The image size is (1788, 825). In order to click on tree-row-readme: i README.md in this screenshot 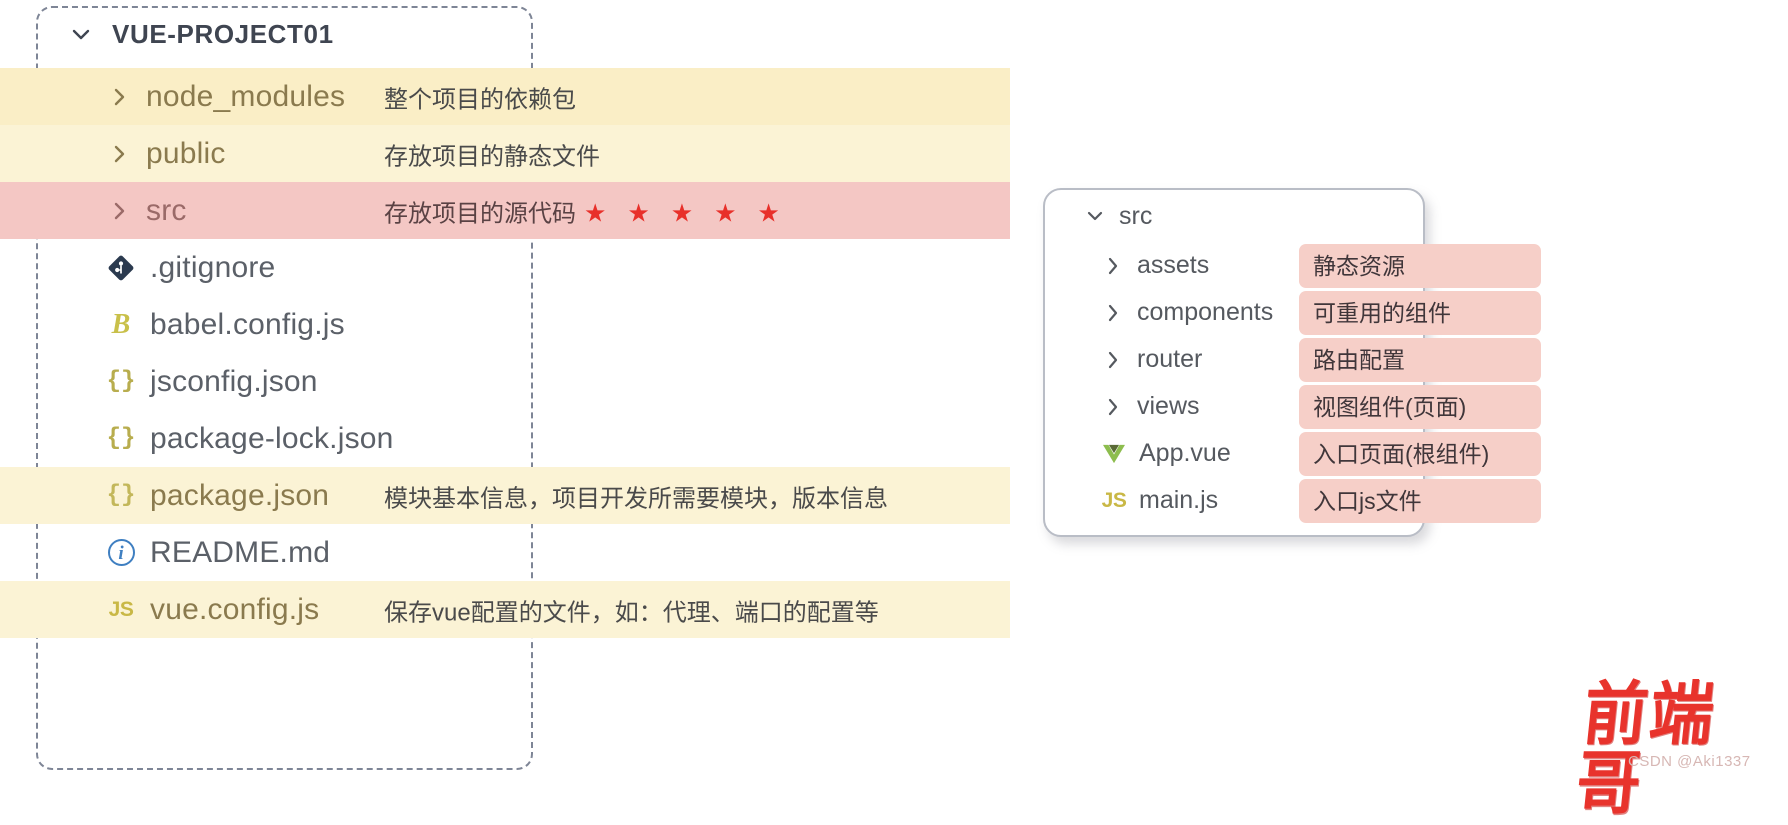, I will do `click(505, 552)`.